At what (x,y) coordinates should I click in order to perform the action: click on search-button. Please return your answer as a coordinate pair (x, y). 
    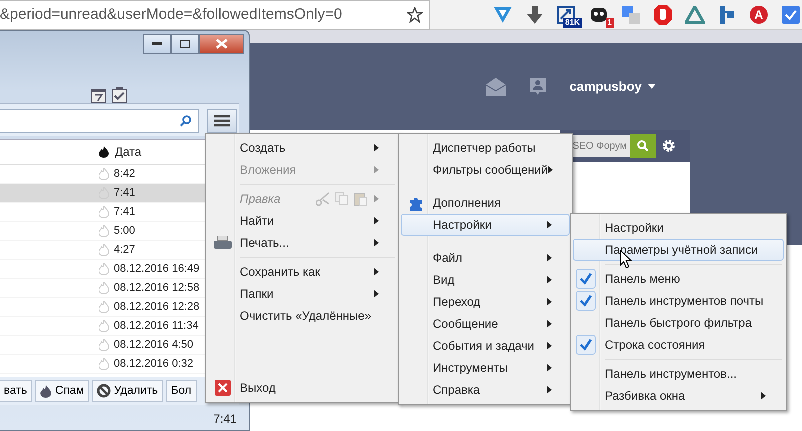
    Looking at the image, I should click on (643, 146).